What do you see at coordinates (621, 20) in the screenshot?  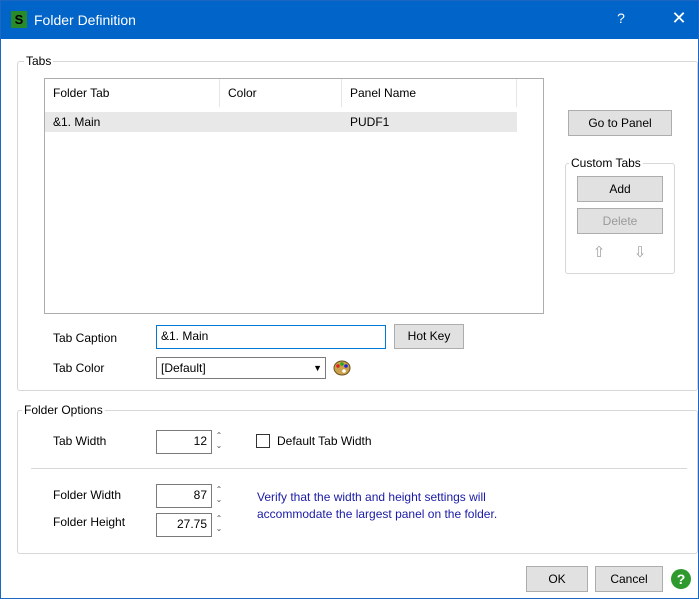 I see `help-button: ?` at bounding box center [621, 20].